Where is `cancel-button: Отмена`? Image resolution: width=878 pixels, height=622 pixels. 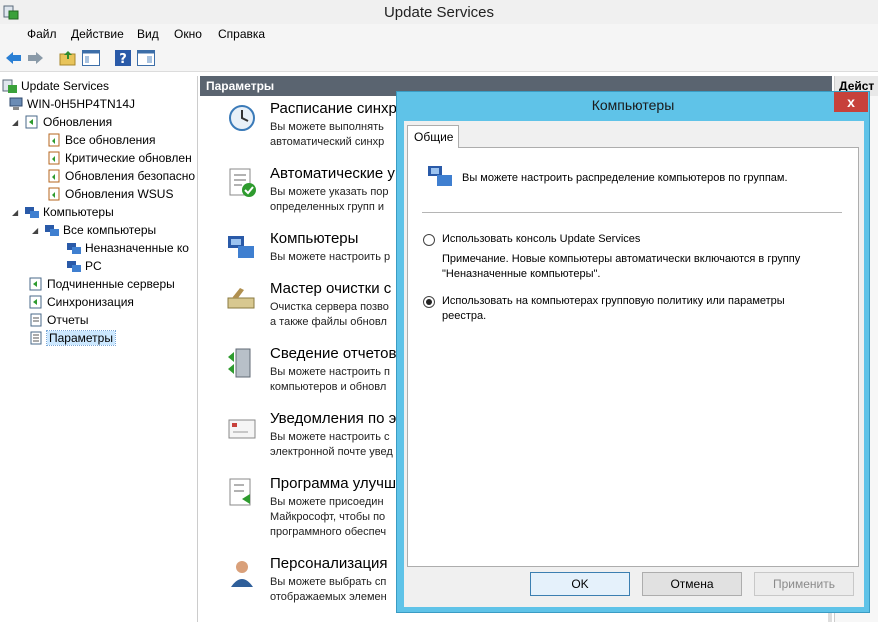 cancel-button: Отмена is located at coordinates (692, 584).